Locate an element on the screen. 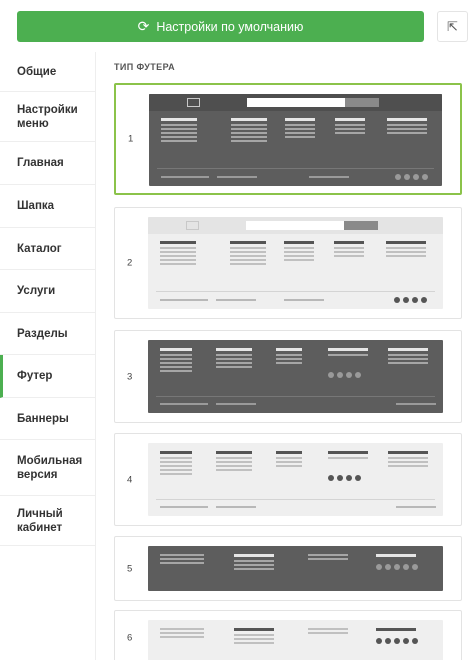  toolbar: ⟳ Настройки по умолчанию ⇱ is located at coordinates (237, 26).